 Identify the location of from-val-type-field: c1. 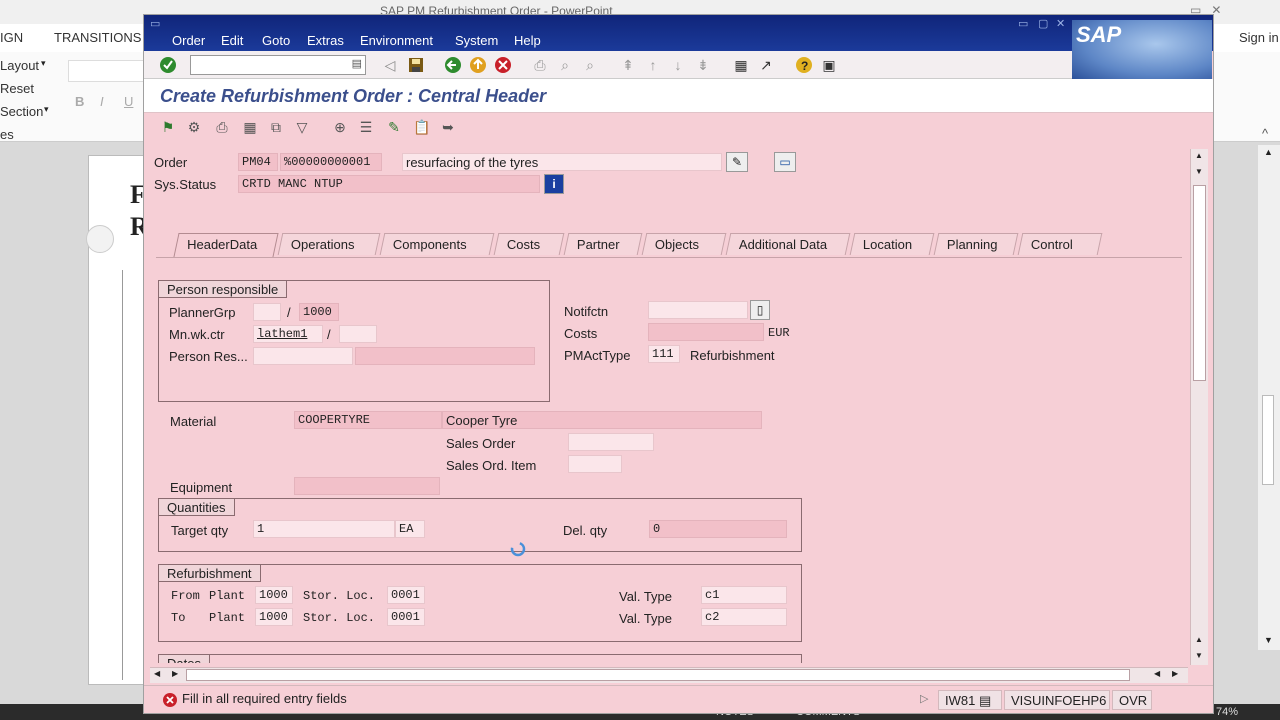
(744, 595).